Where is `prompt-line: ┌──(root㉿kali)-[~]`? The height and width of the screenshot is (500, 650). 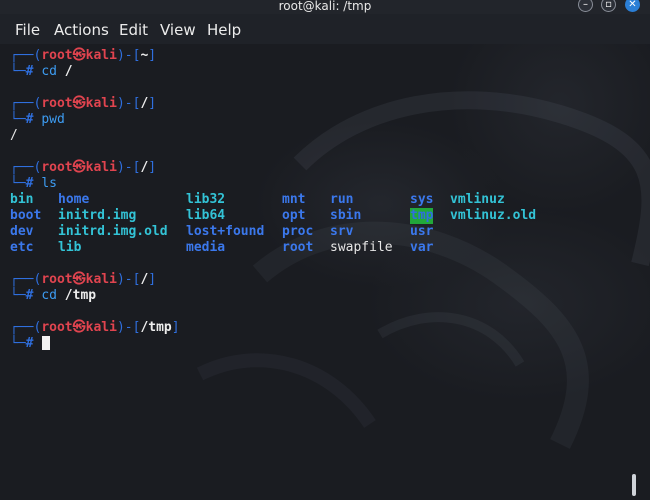
prompt-line: ┌──(root㉿kali)-[~] is located at coordinates (83, 55).